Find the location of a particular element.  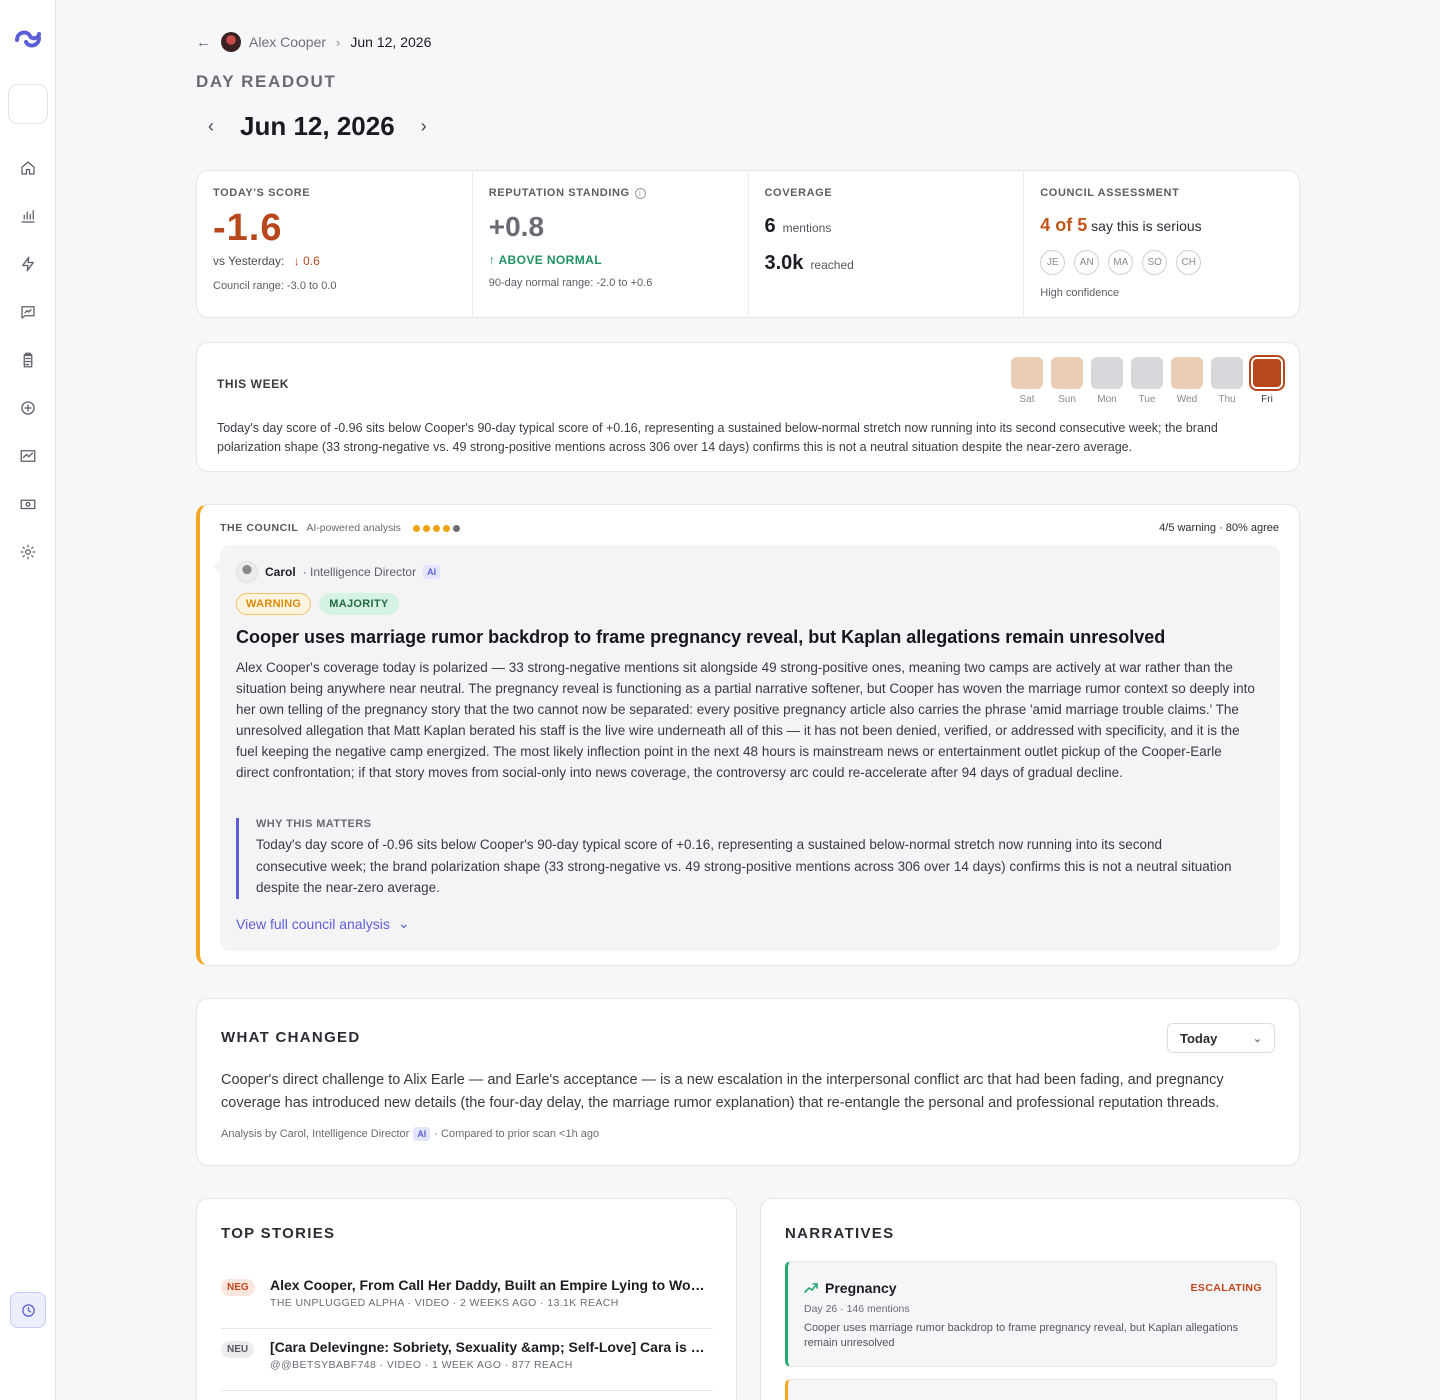

page-title: Jun 12, 2026 is located at coordinates (317, 125).